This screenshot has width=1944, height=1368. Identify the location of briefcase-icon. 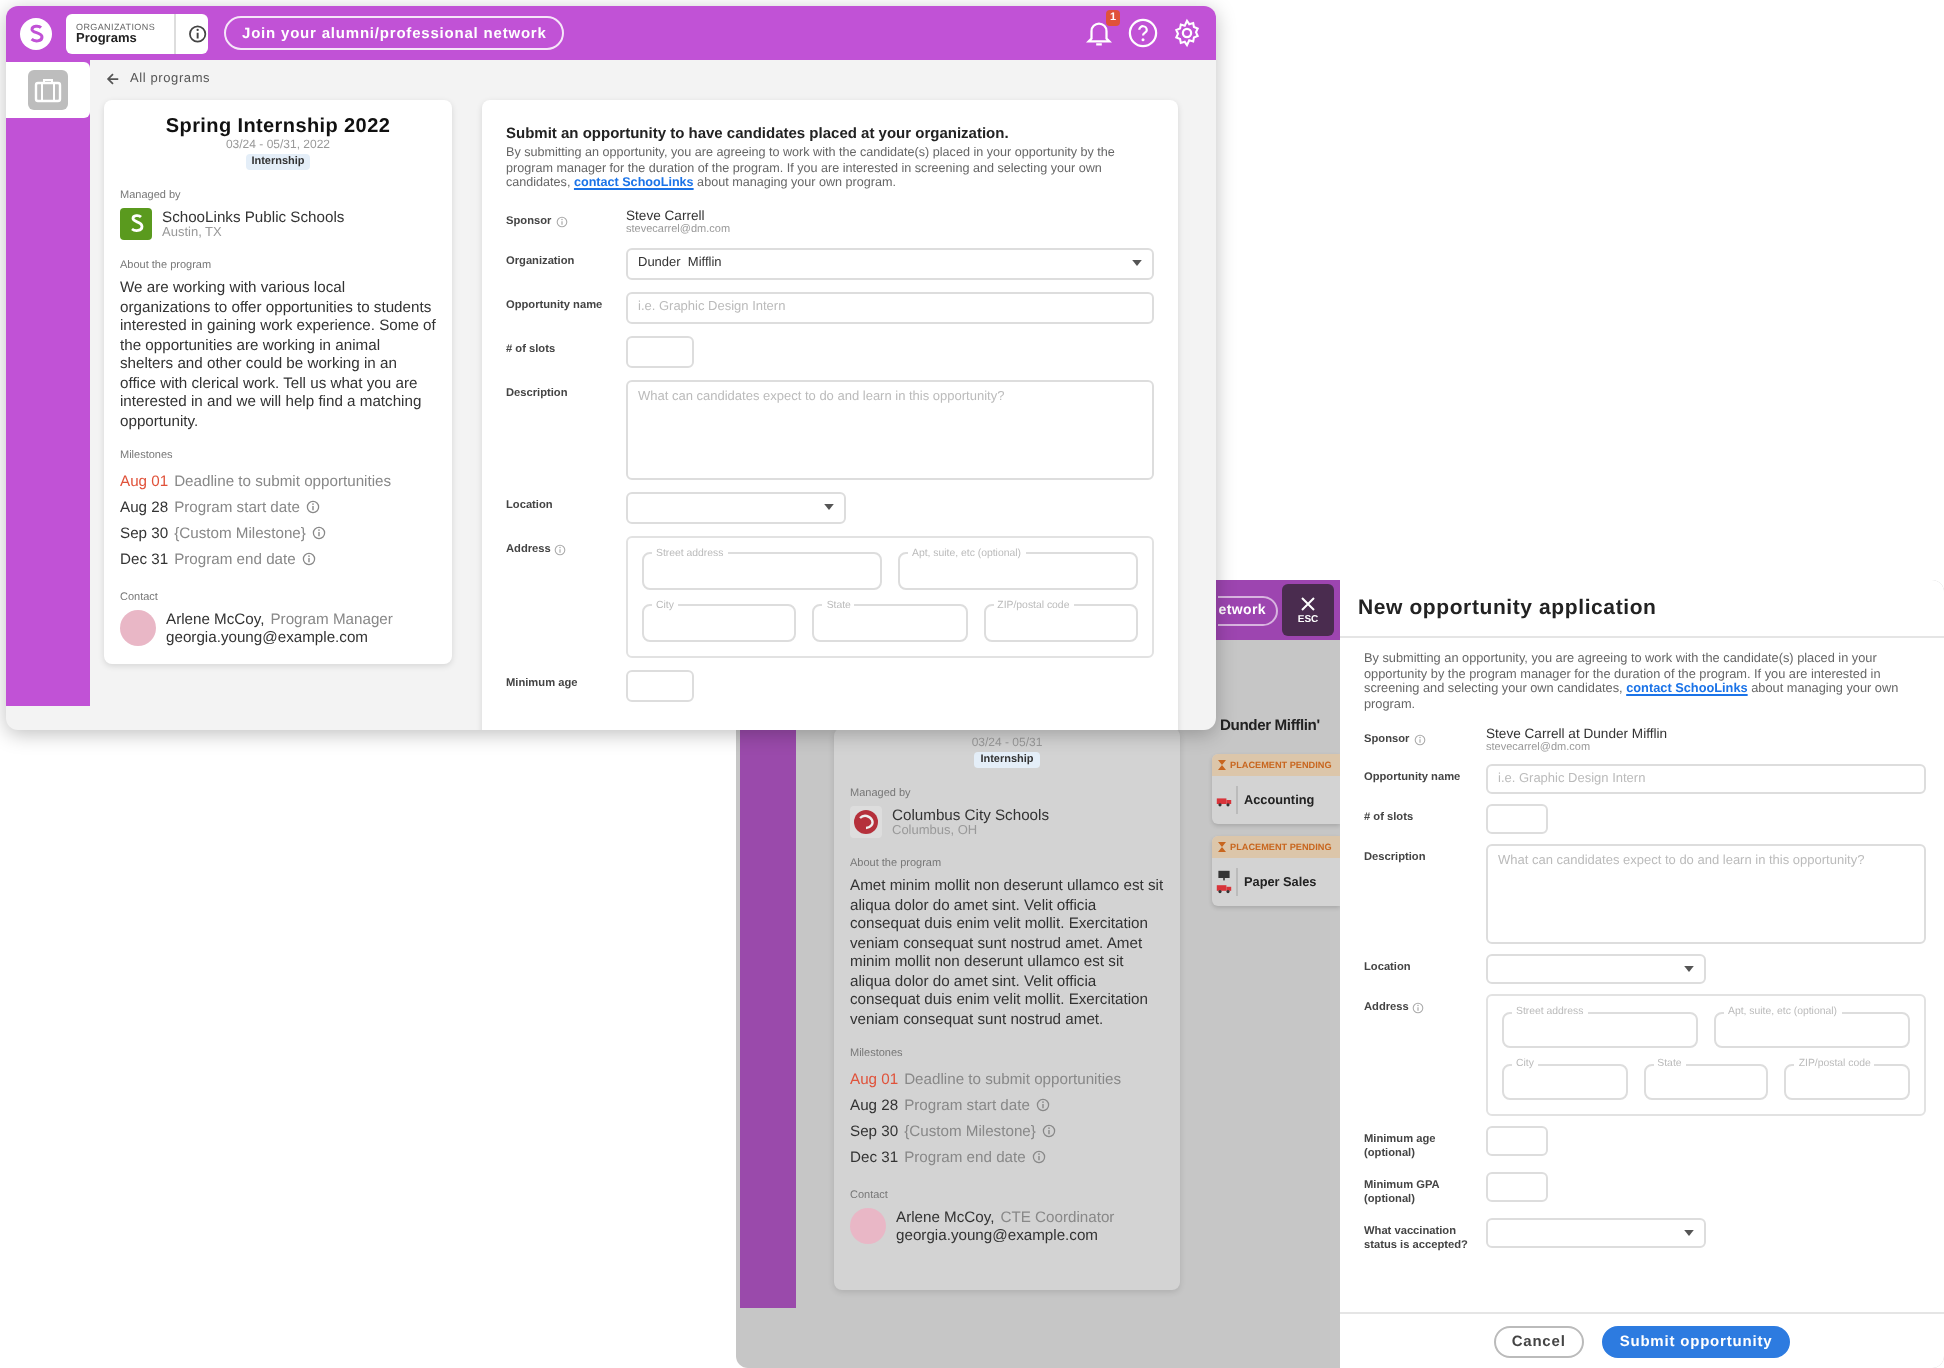
(48, 90).